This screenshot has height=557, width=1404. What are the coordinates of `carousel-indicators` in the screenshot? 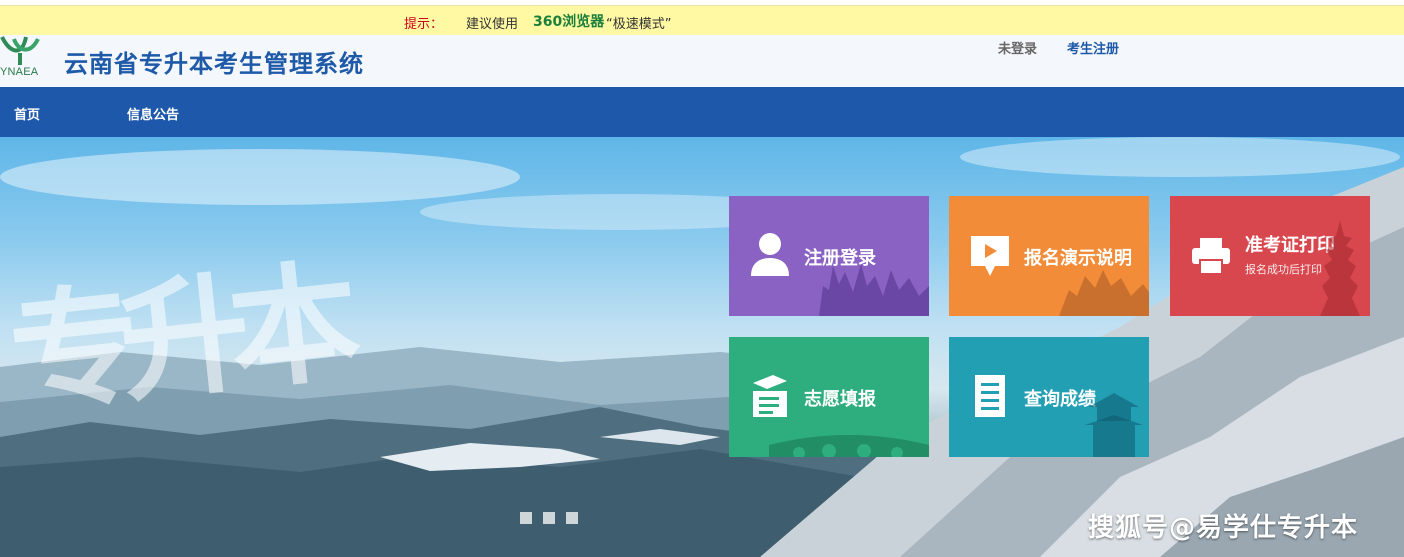 It's located at (554, 518).